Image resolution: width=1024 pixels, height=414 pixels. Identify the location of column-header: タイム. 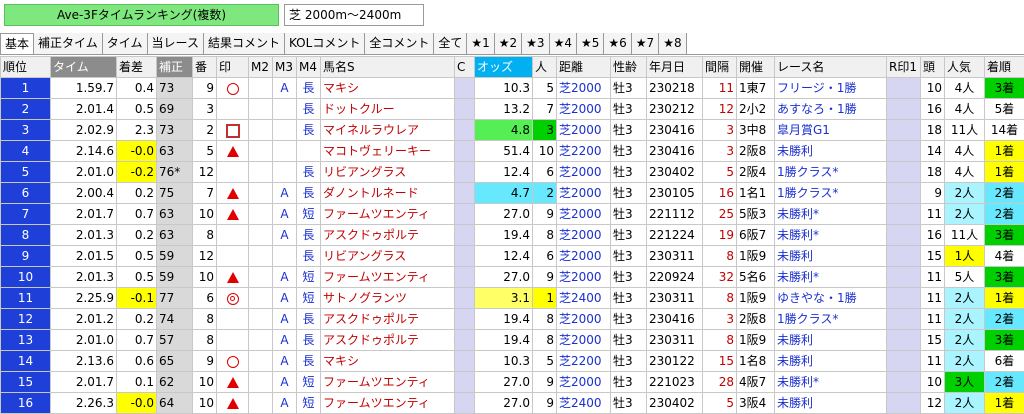
(84, 67).